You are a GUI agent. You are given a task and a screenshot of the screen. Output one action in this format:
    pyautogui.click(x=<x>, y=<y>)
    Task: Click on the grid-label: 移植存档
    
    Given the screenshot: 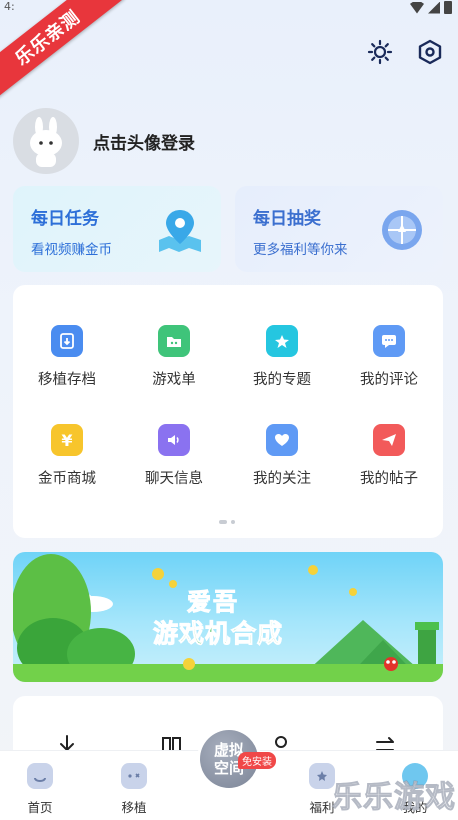 What is the action you would take?
    pyautogui.click(x=67, y=380)
    